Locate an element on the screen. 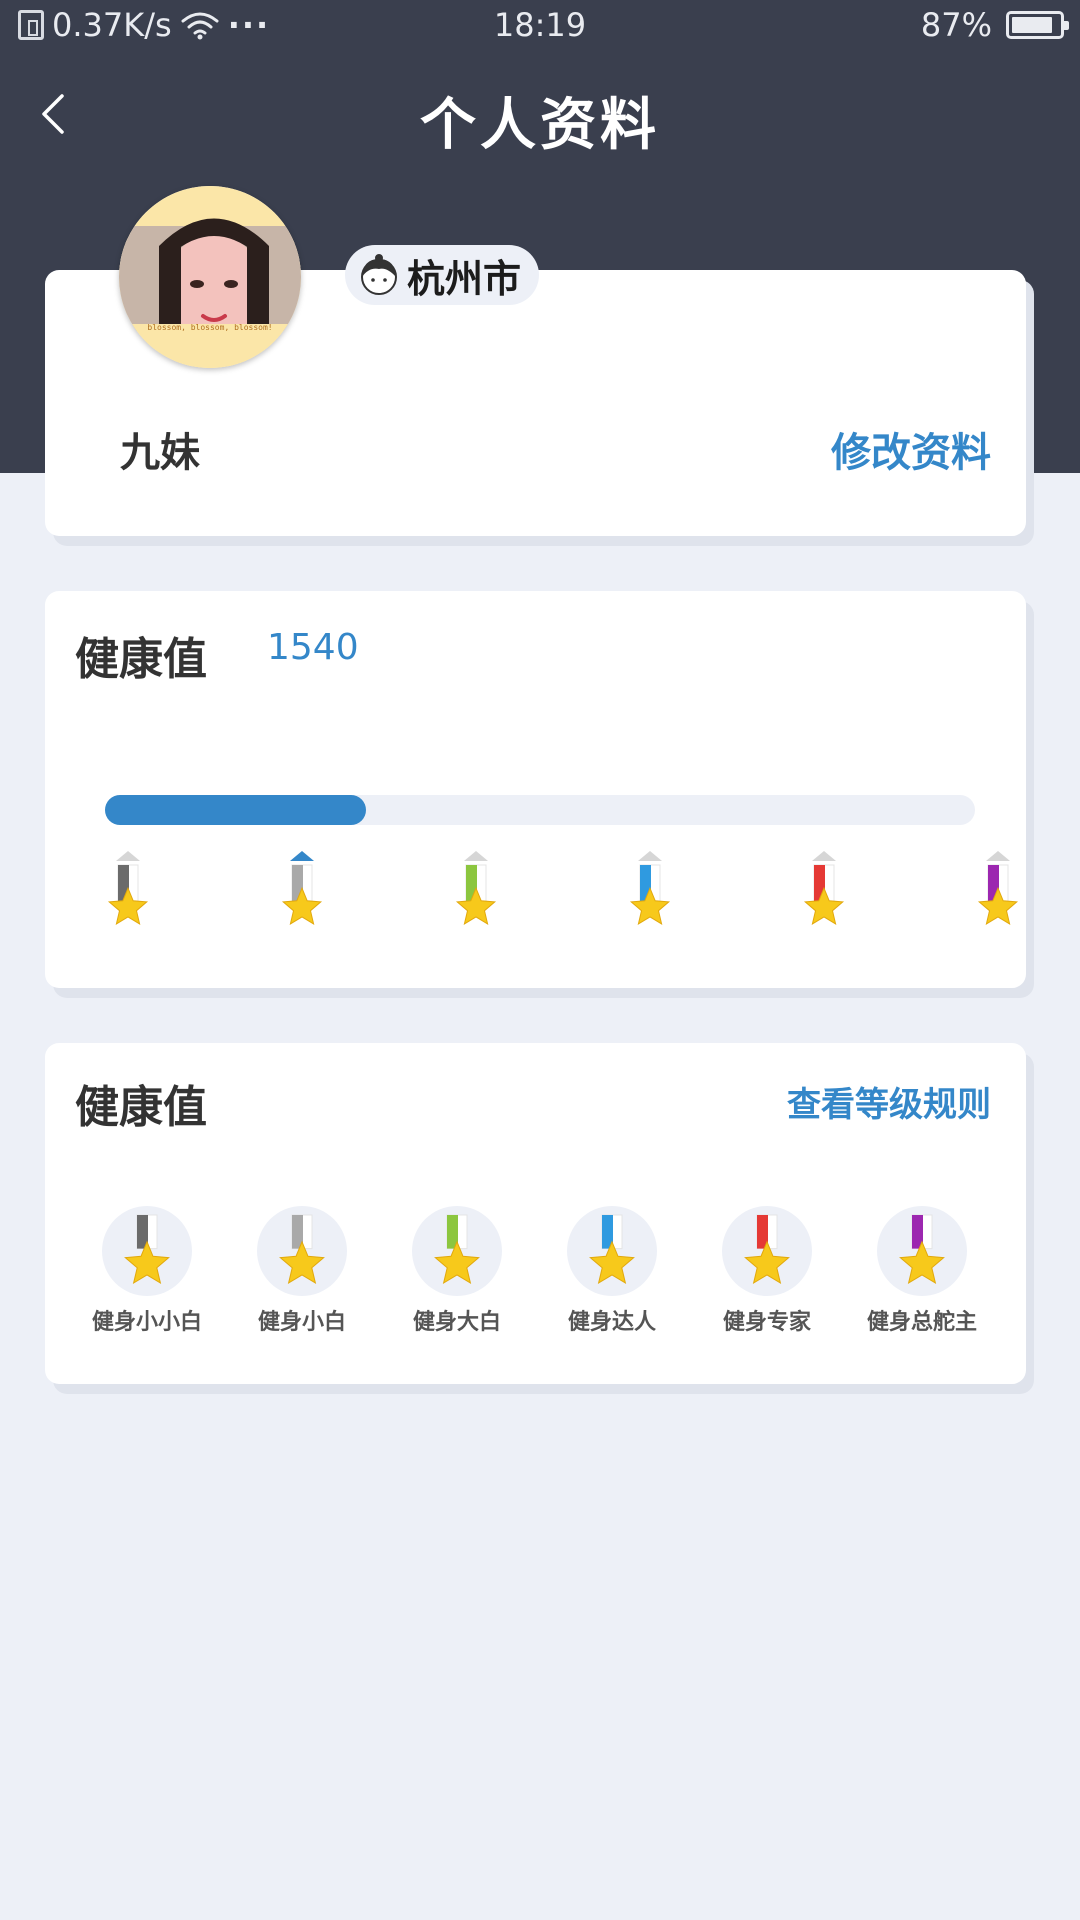  level-badge-label: 健身小小白 is located at coordinates (146, 1322).